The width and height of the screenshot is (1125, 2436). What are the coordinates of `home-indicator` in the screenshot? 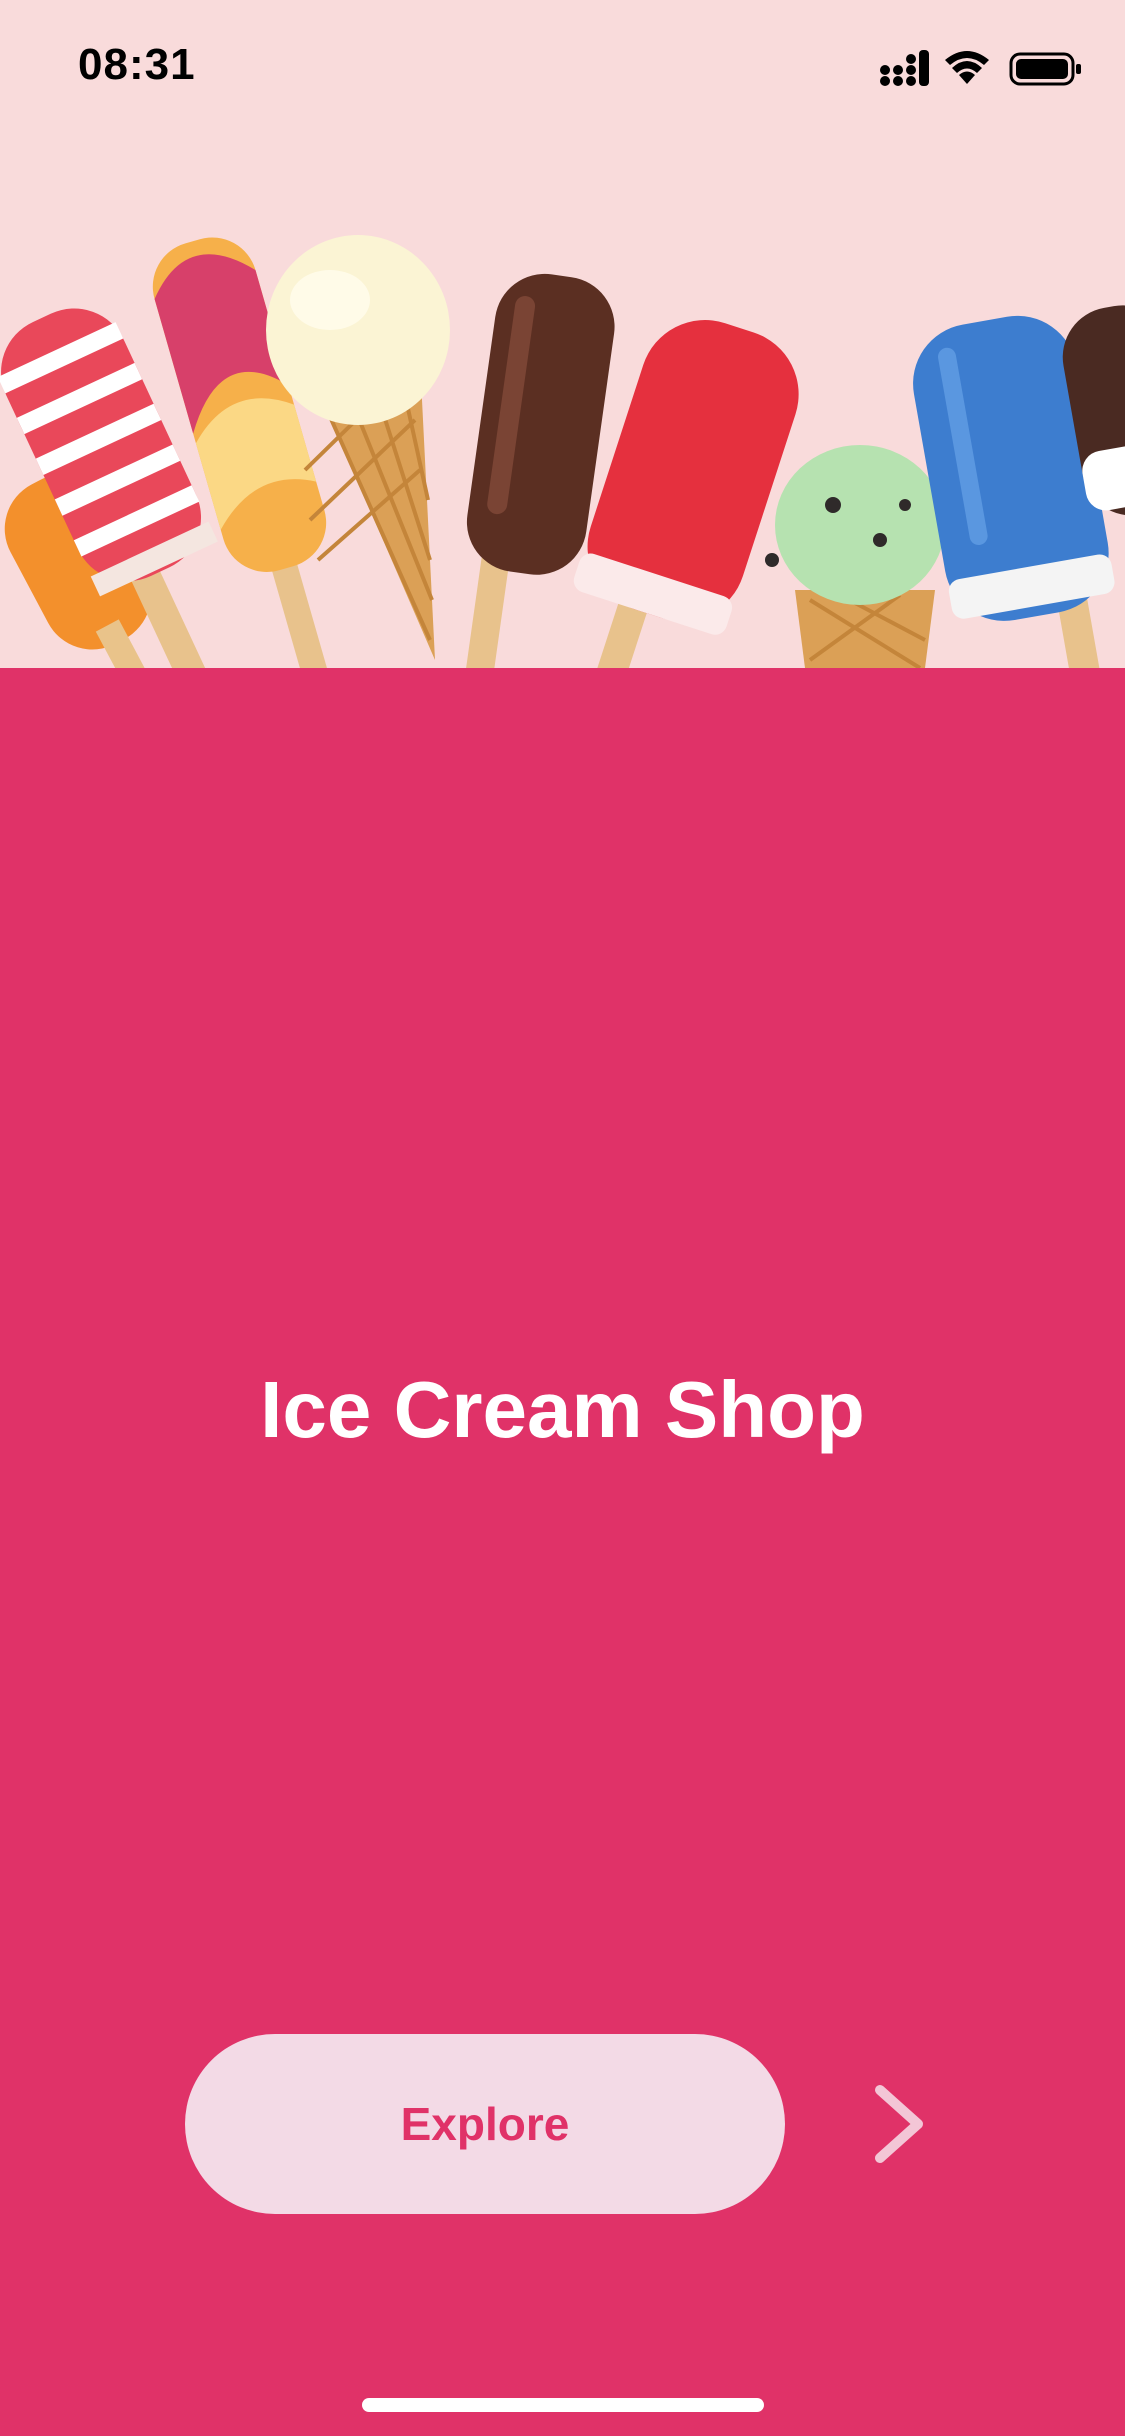 It's located at (563, 2405).